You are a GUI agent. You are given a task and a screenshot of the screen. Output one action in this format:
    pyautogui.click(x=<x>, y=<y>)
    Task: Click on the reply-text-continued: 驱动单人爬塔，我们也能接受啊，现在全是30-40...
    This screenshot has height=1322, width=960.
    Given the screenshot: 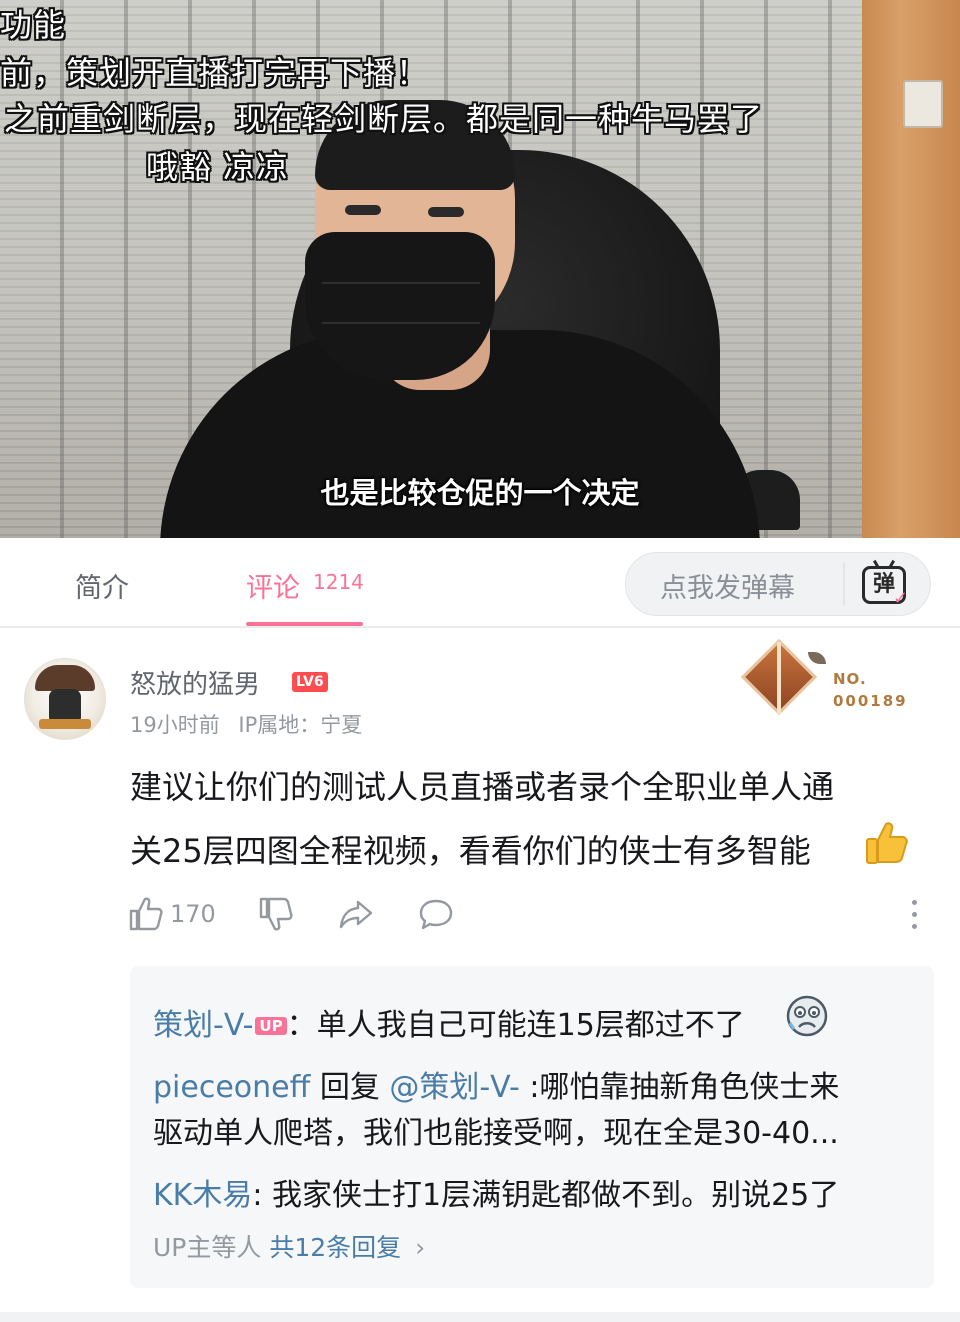 What is the action you would take?
    pyautogui.click(x=496, y=1133)
    